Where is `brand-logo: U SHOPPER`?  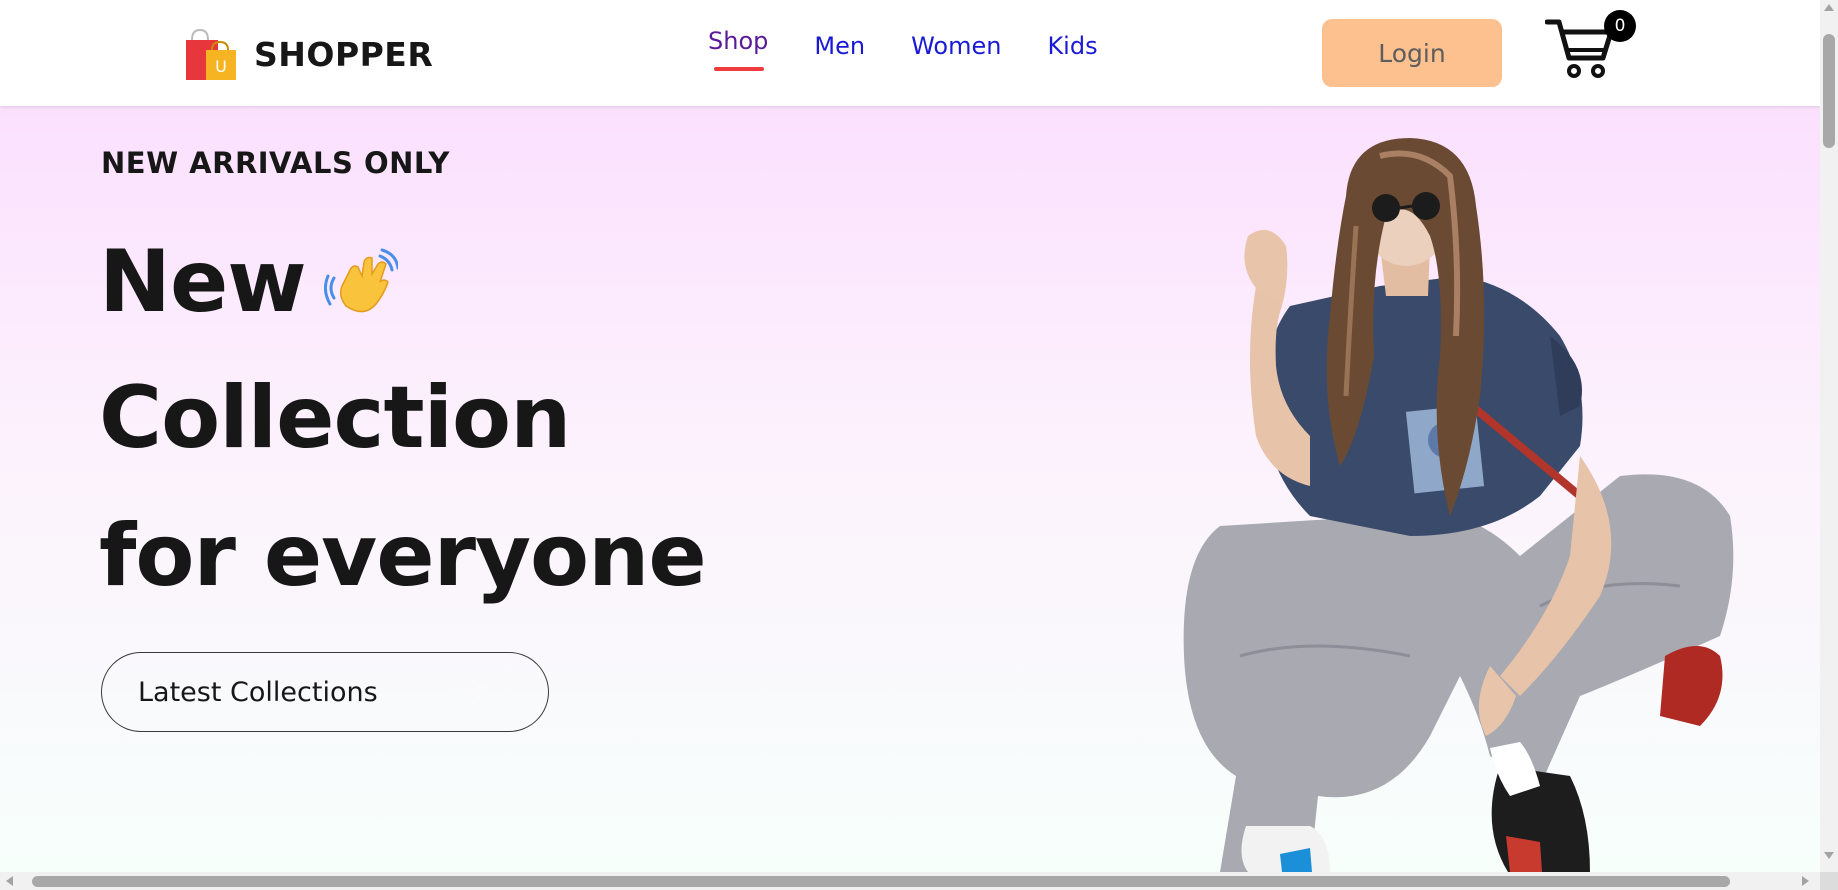 brand-logo: U SHOPPER is located at coordinates (307, 54).